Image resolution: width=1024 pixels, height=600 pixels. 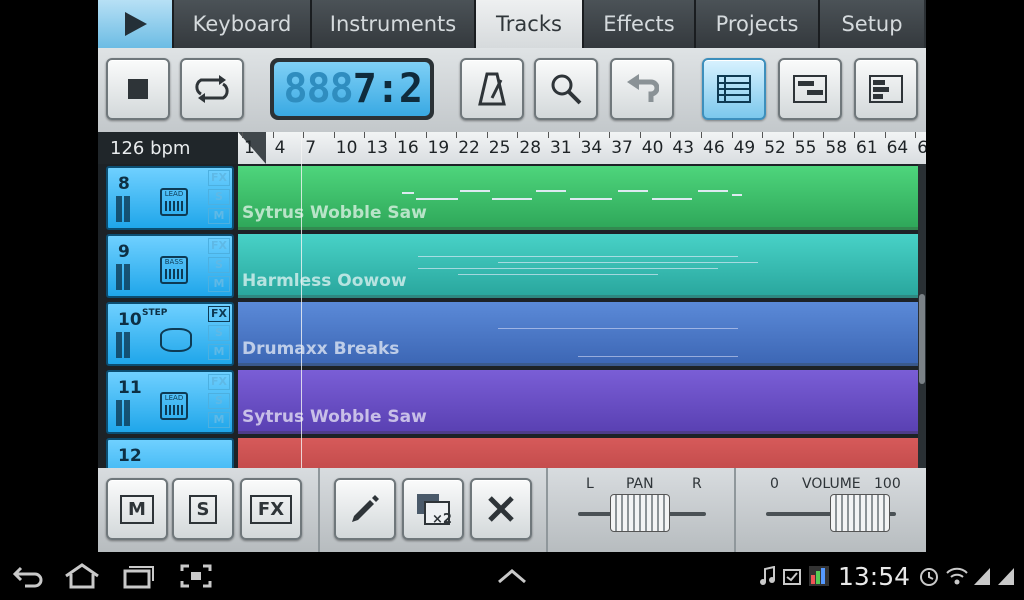 I want to click on piano-roll-view-button, so click(x=886, y=89).